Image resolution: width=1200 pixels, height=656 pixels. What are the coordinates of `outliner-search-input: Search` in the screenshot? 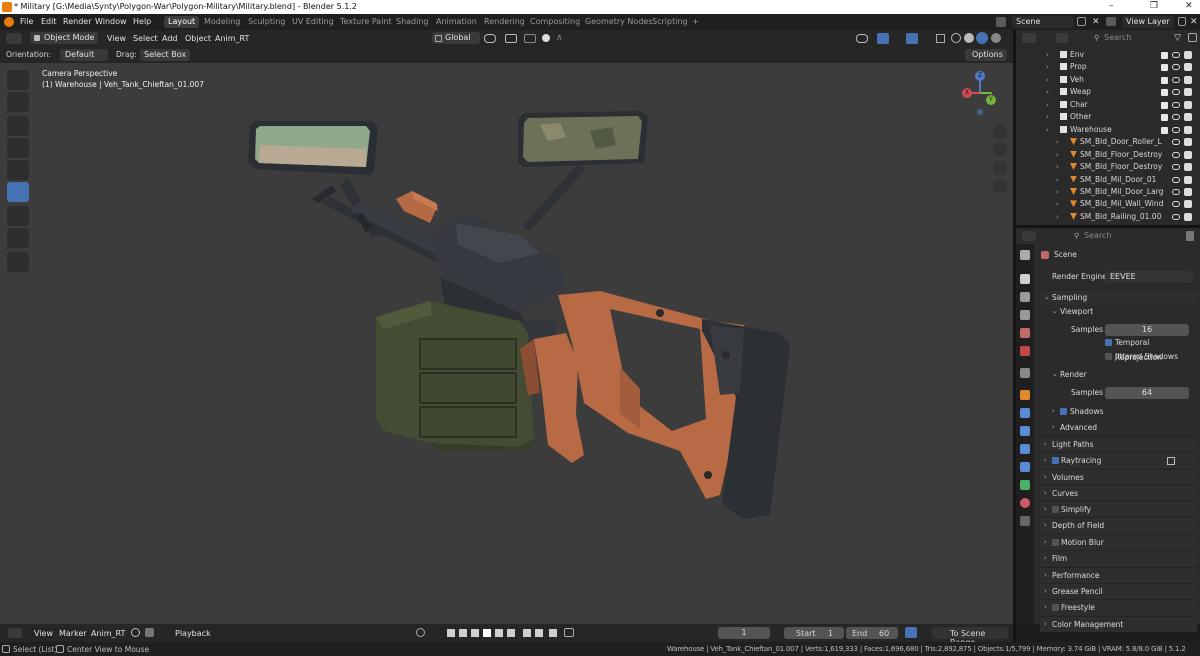 It's located at (1128, 38).